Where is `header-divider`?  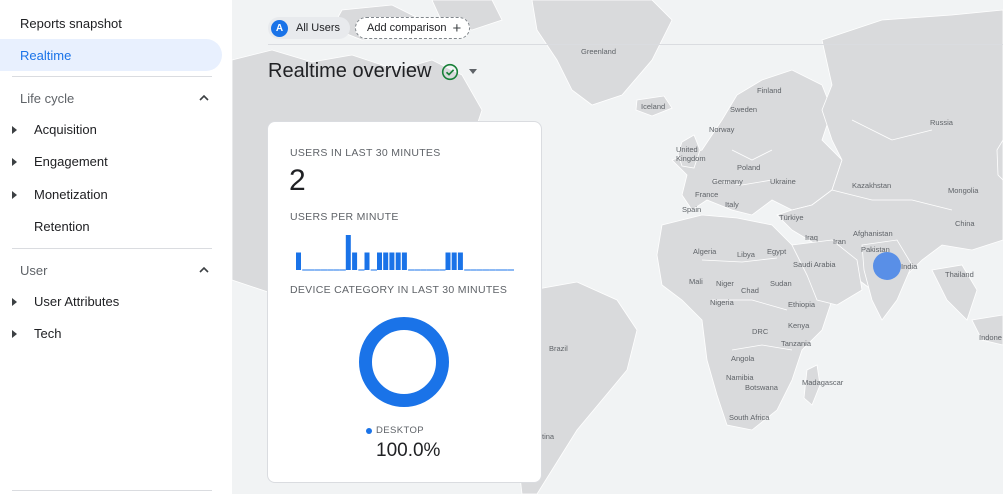 header-divider is located at coordinates (635, 44).